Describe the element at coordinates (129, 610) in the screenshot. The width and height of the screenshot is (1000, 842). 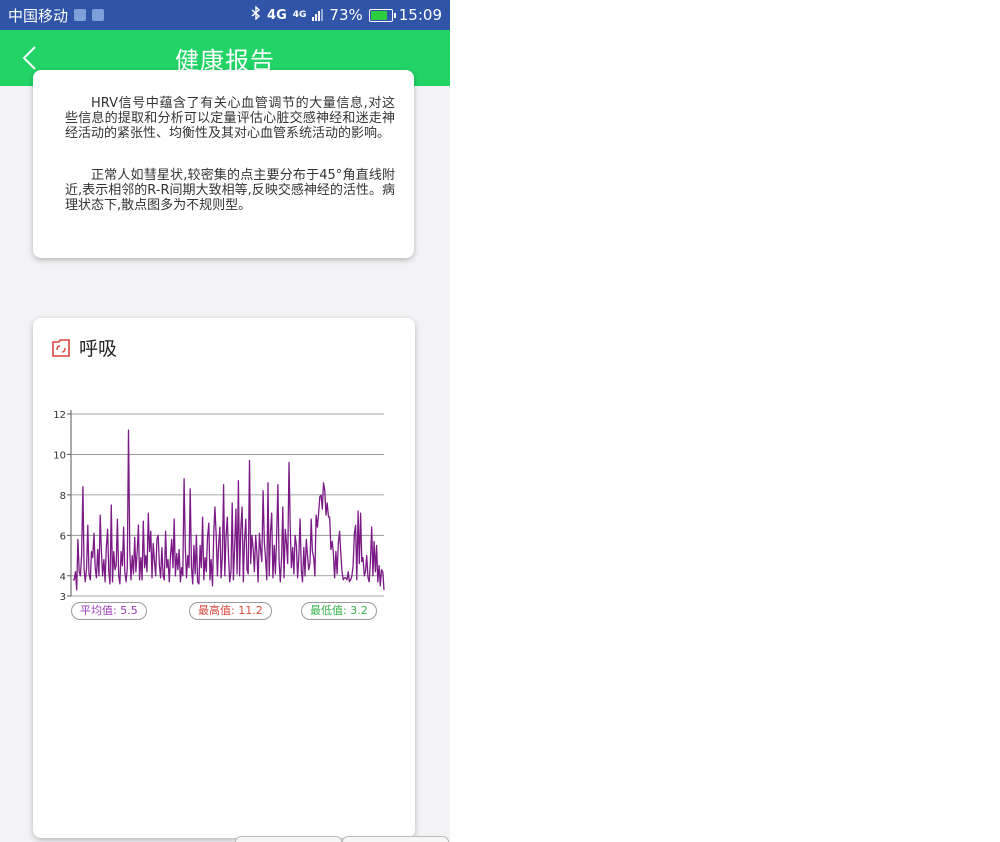
I see `avg-value: 5.5` at that location.